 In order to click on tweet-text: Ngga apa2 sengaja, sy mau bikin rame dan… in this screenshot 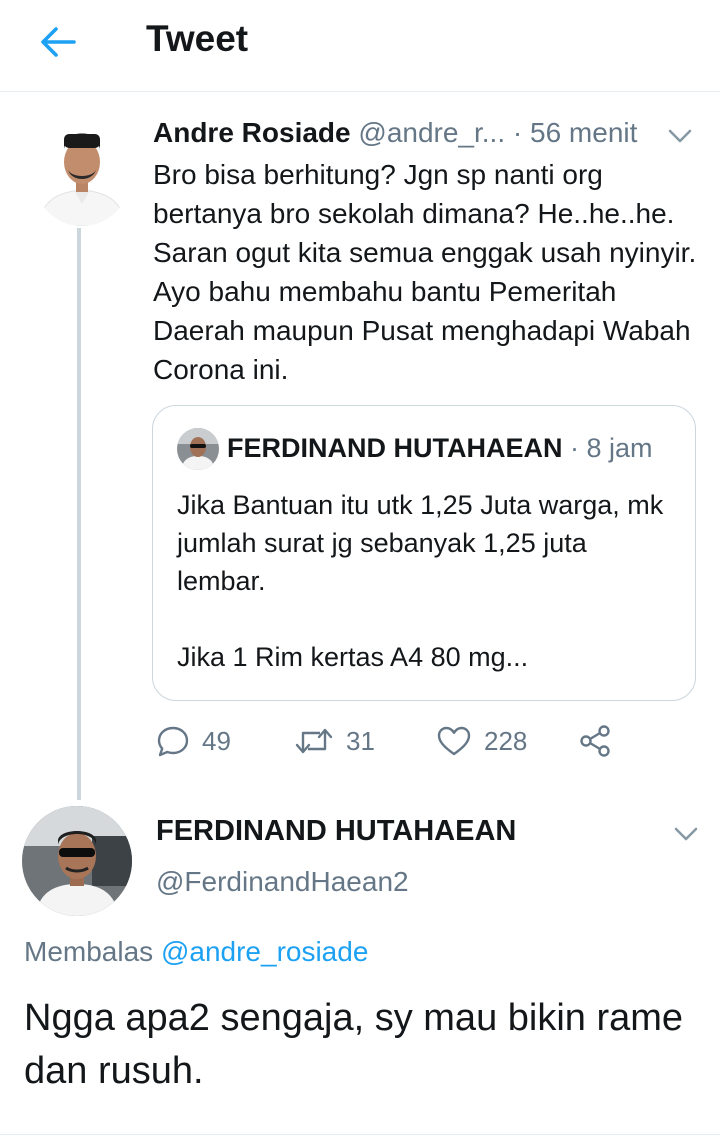, I will do `click(354, 1044)`.